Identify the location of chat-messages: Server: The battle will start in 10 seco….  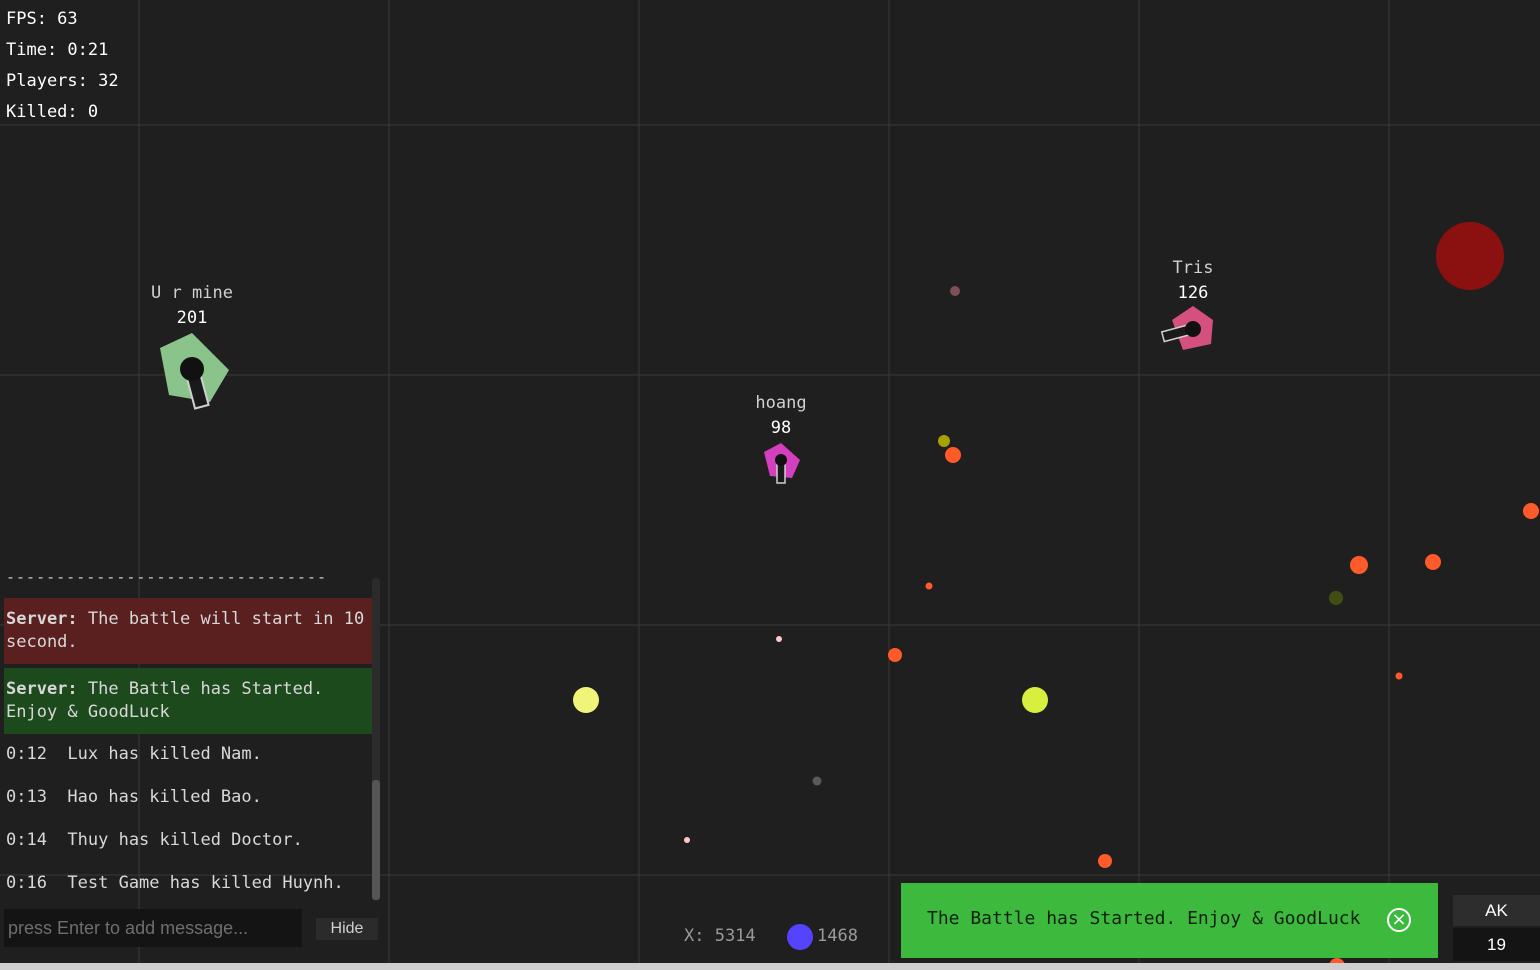
(188, 752).